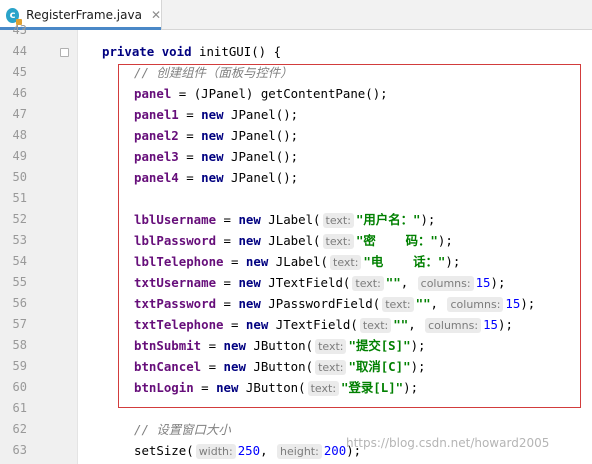 This screenshot has height=464, width=592. I want to click on field-name: panel, so click(153, 93).